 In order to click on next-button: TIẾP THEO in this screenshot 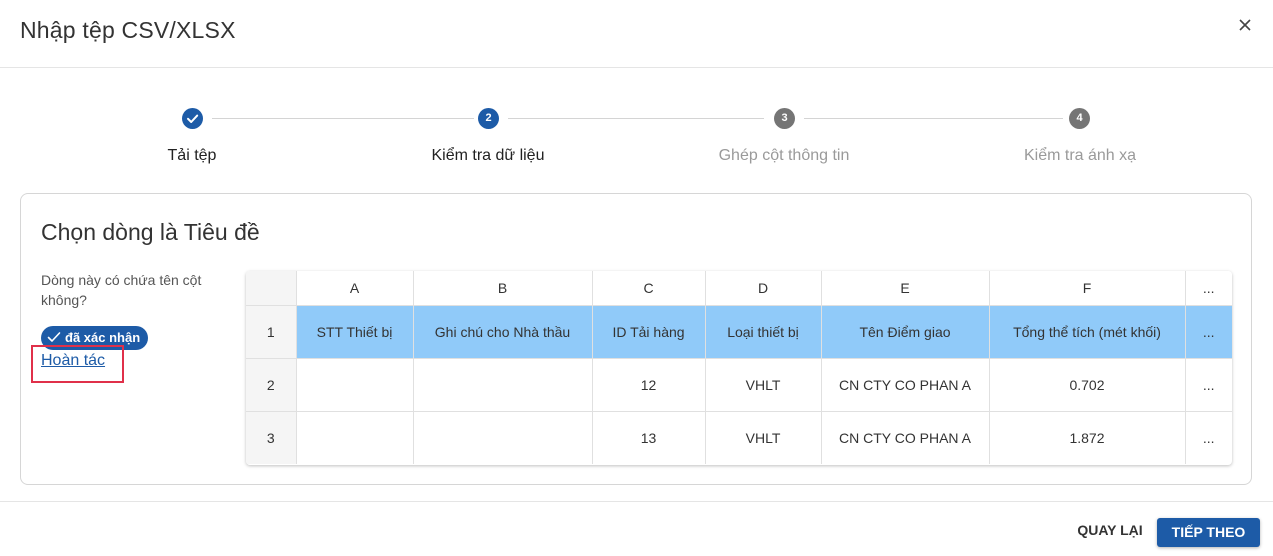, I will do `click(1208, 532)`.